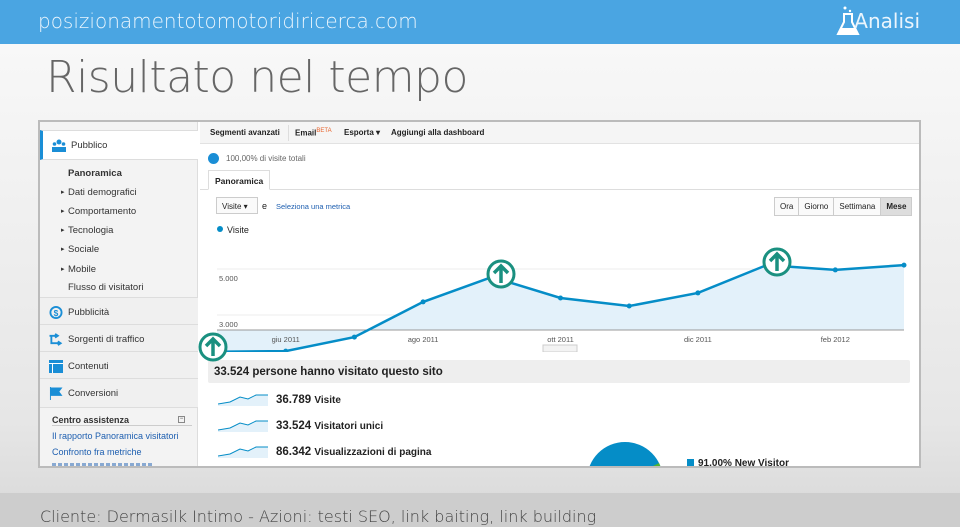 This screenshot has width=960, height=527. Describe the element at coordinates (698, 339) in the screenshot. I see `x-tick-label: dic 2011` at that location.